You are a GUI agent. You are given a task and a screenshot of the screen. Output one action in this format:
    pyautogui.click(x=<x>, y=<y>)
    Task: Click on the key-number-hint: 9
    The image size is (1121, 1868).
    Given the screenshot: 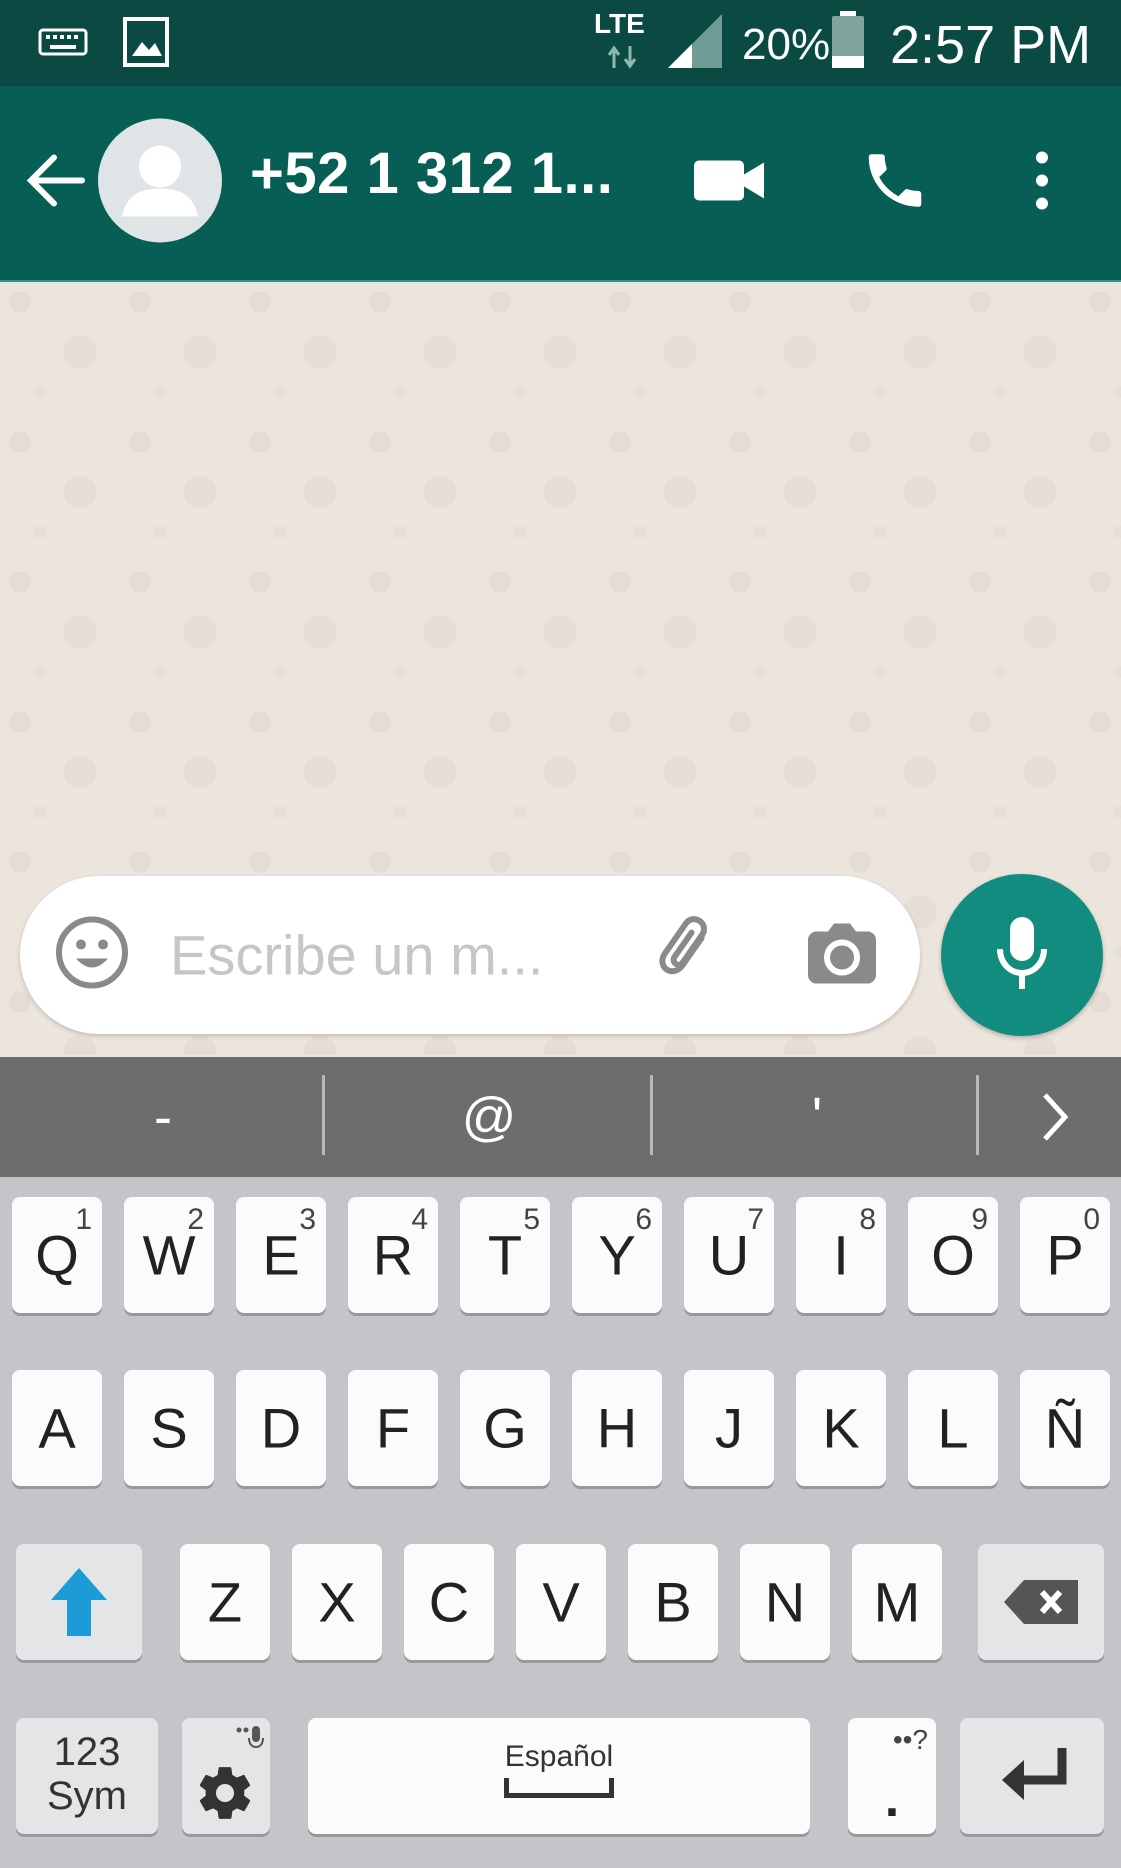 What is the action you would take?
    pyautogui.click(x=979, y=1219)
    